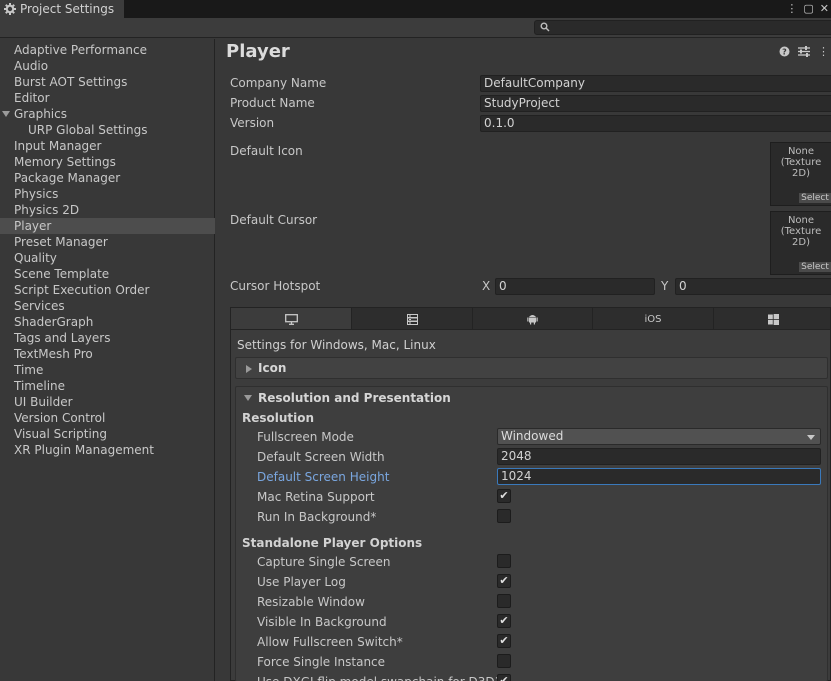 The image size is (831, 681). Describe the element at coordinates (62, 338) in the screenshot. I see `sidebar-item-label: Tags and Layers` at that location.